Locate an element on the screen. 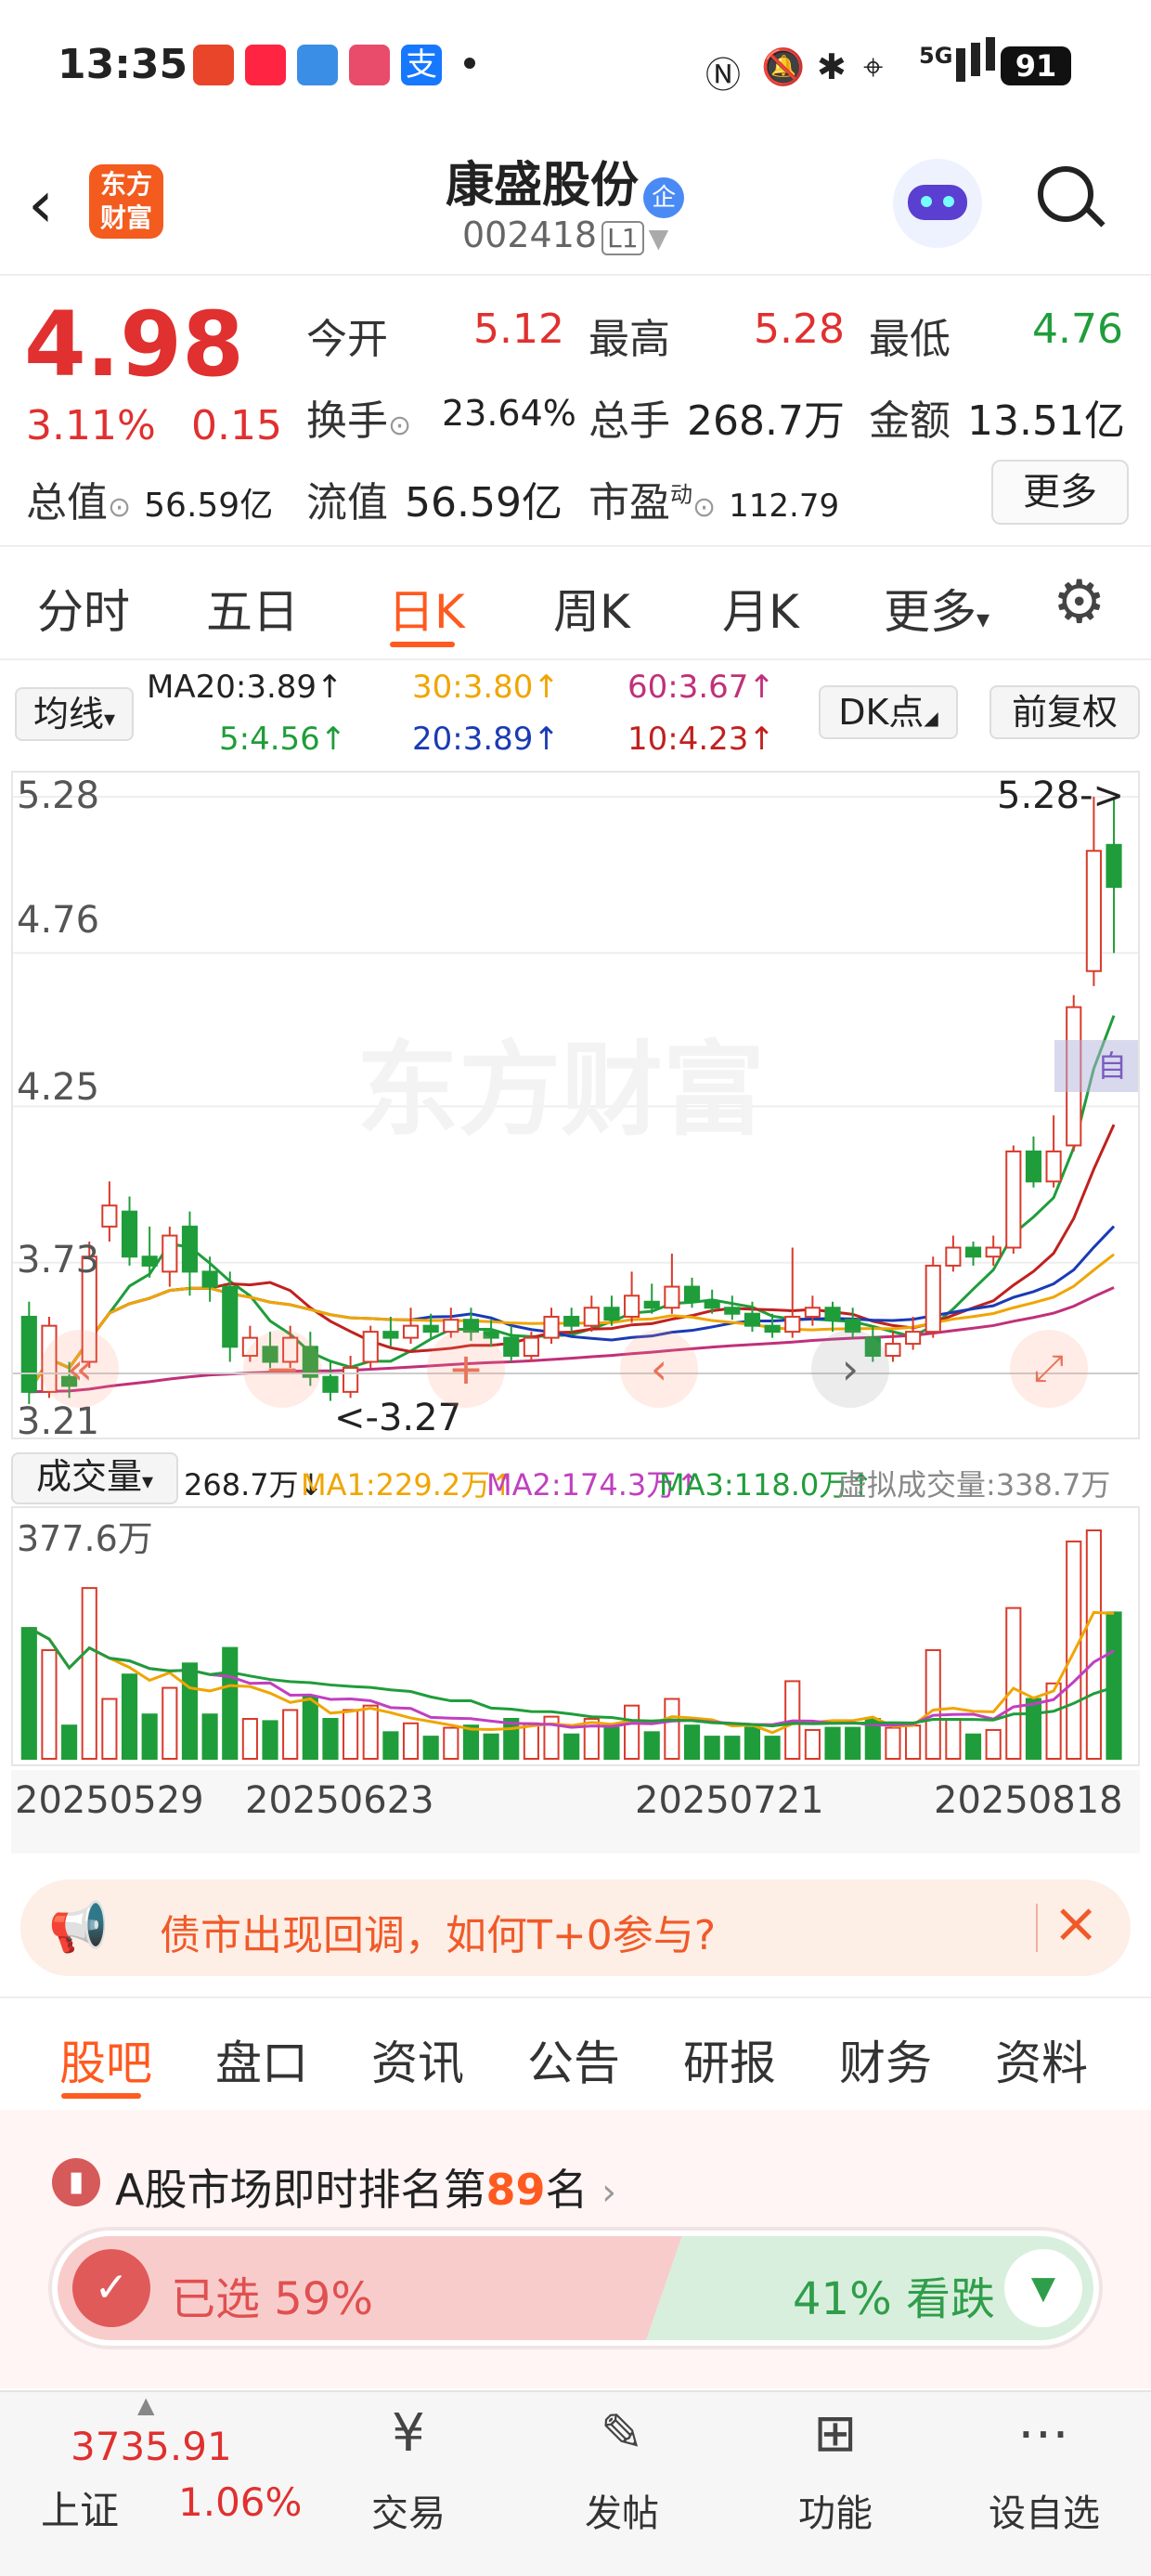 Image resolution: width=1151 pixels, height=2576 pixels. ma-select: 均线▾ is located at coordinates (74, 714).